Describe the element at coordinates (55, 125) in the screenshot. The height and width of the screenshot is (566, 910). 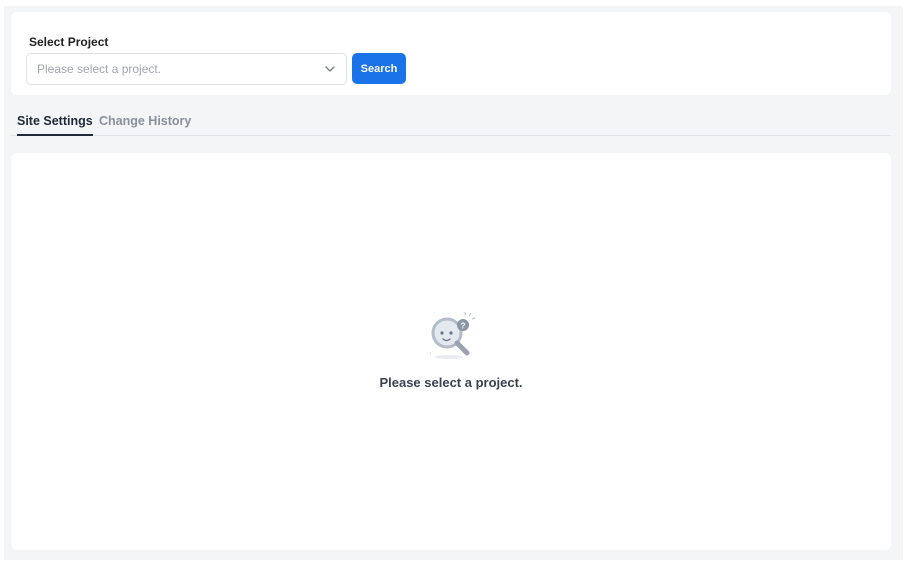
I see `tab-site-settings: Site Settings` at that location.